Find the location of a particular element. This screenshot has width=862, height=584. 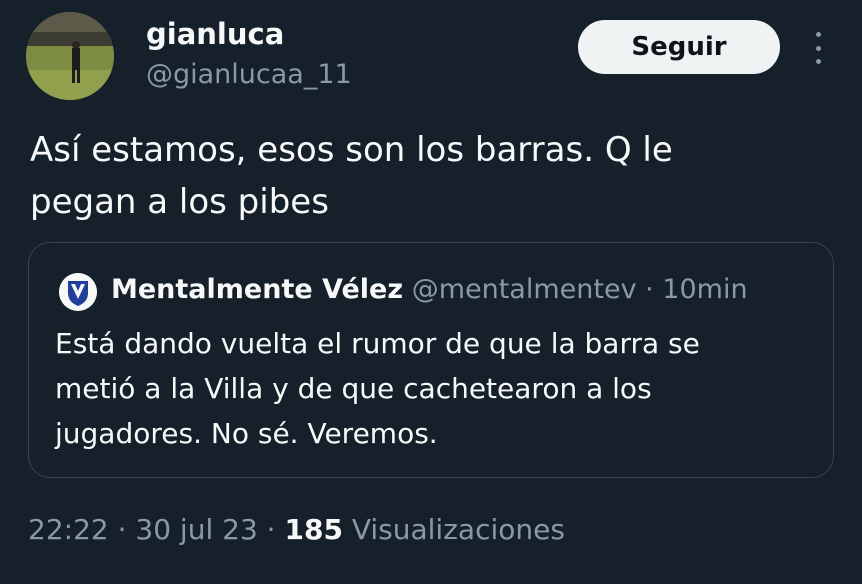

avatar-photo-icon is located at coordinates (70, 56).